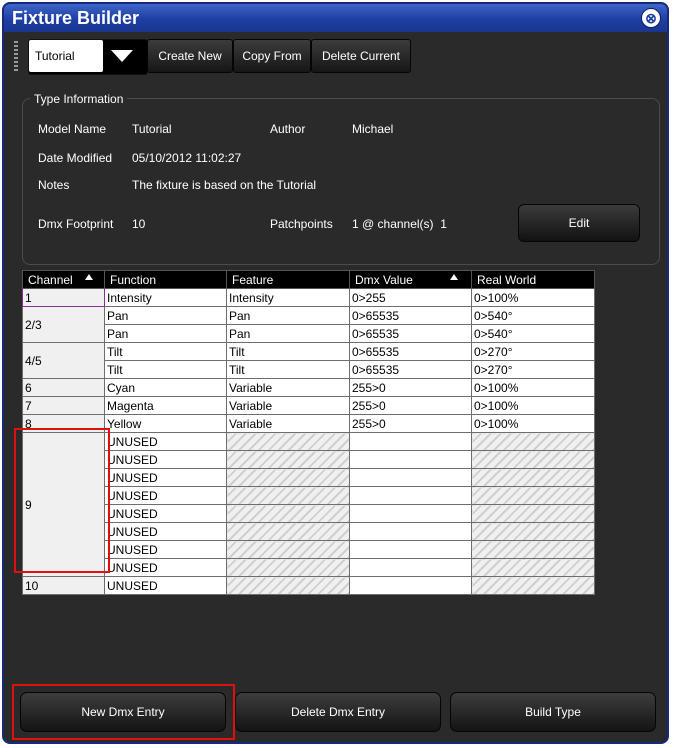 Image resolution: width=675 pixels, height=748 pixels. I want to click on table-row: Tilt Tilt 0>65535 0>270°, so click(309, 369).